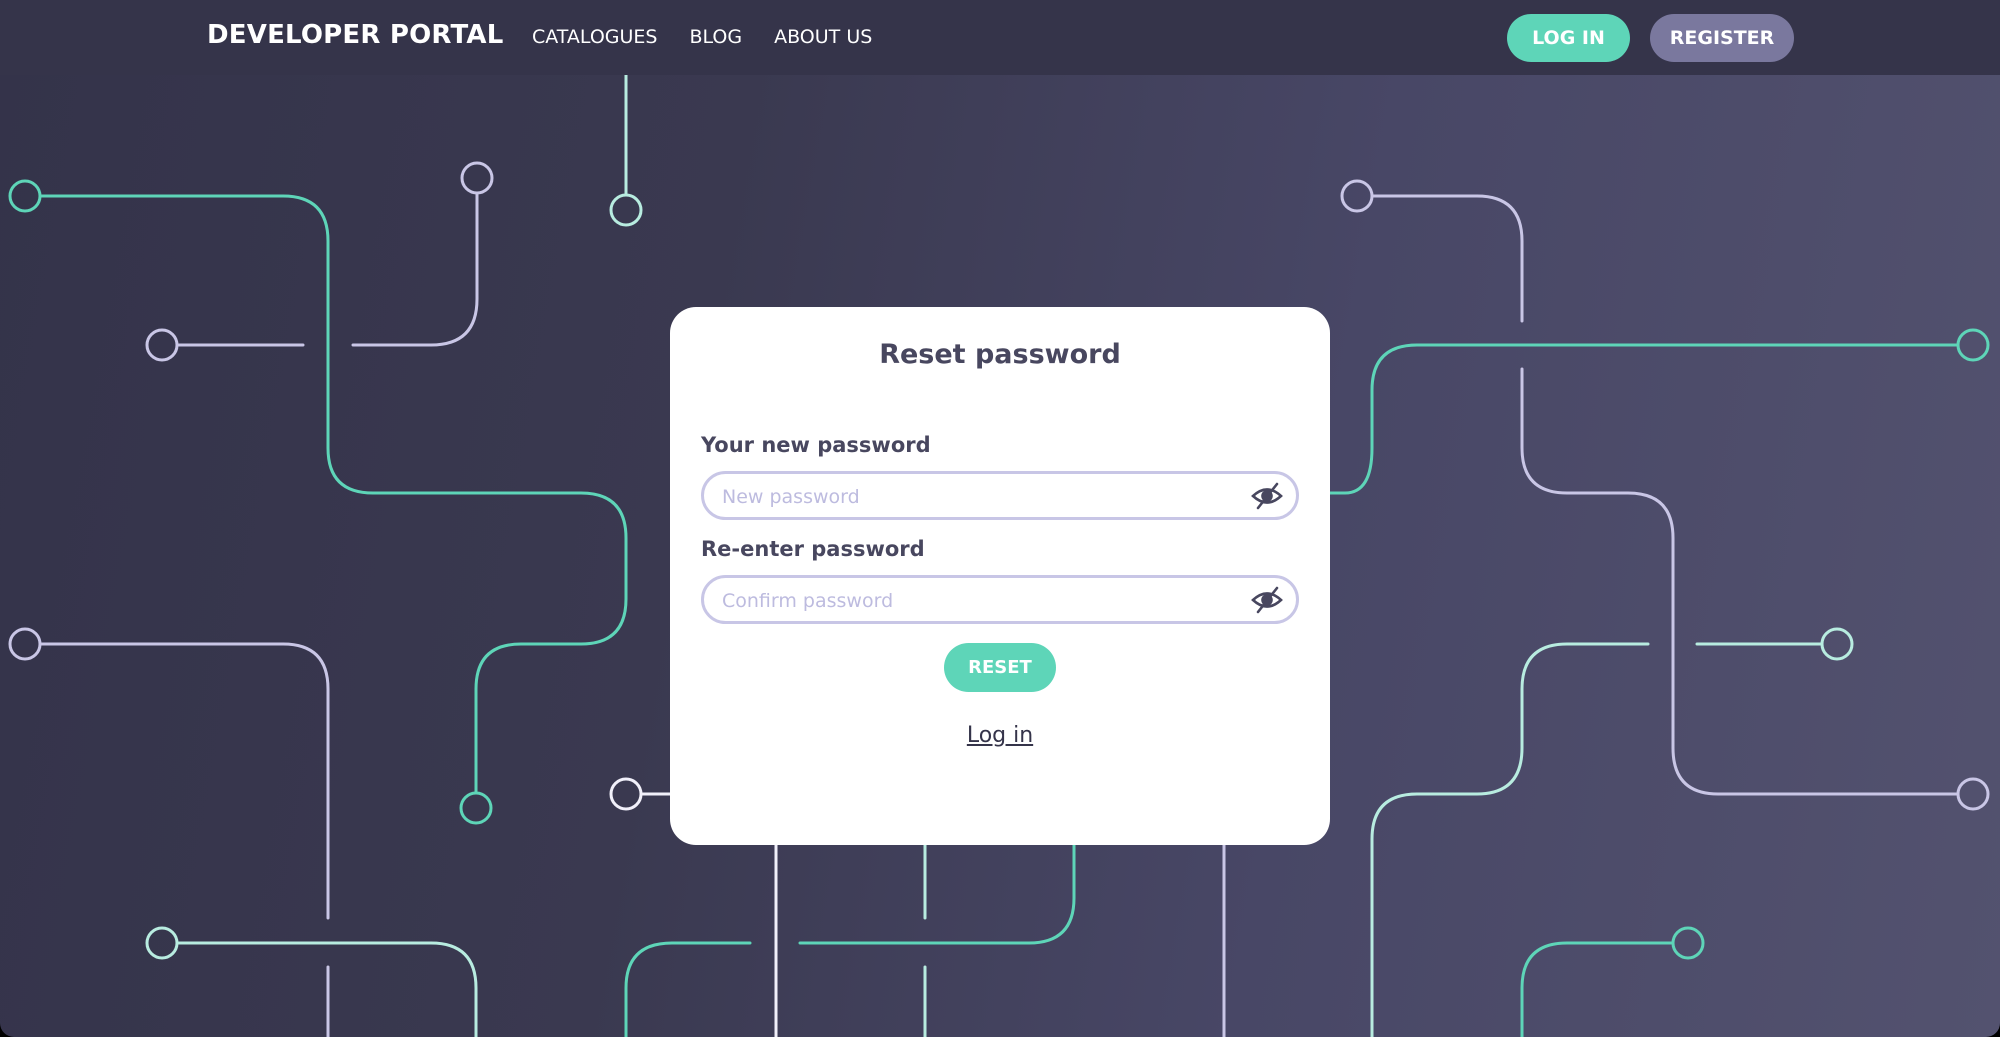 The image size is (2000, 1037). I want to click on reset-button: RESET, so click(1000, 667).